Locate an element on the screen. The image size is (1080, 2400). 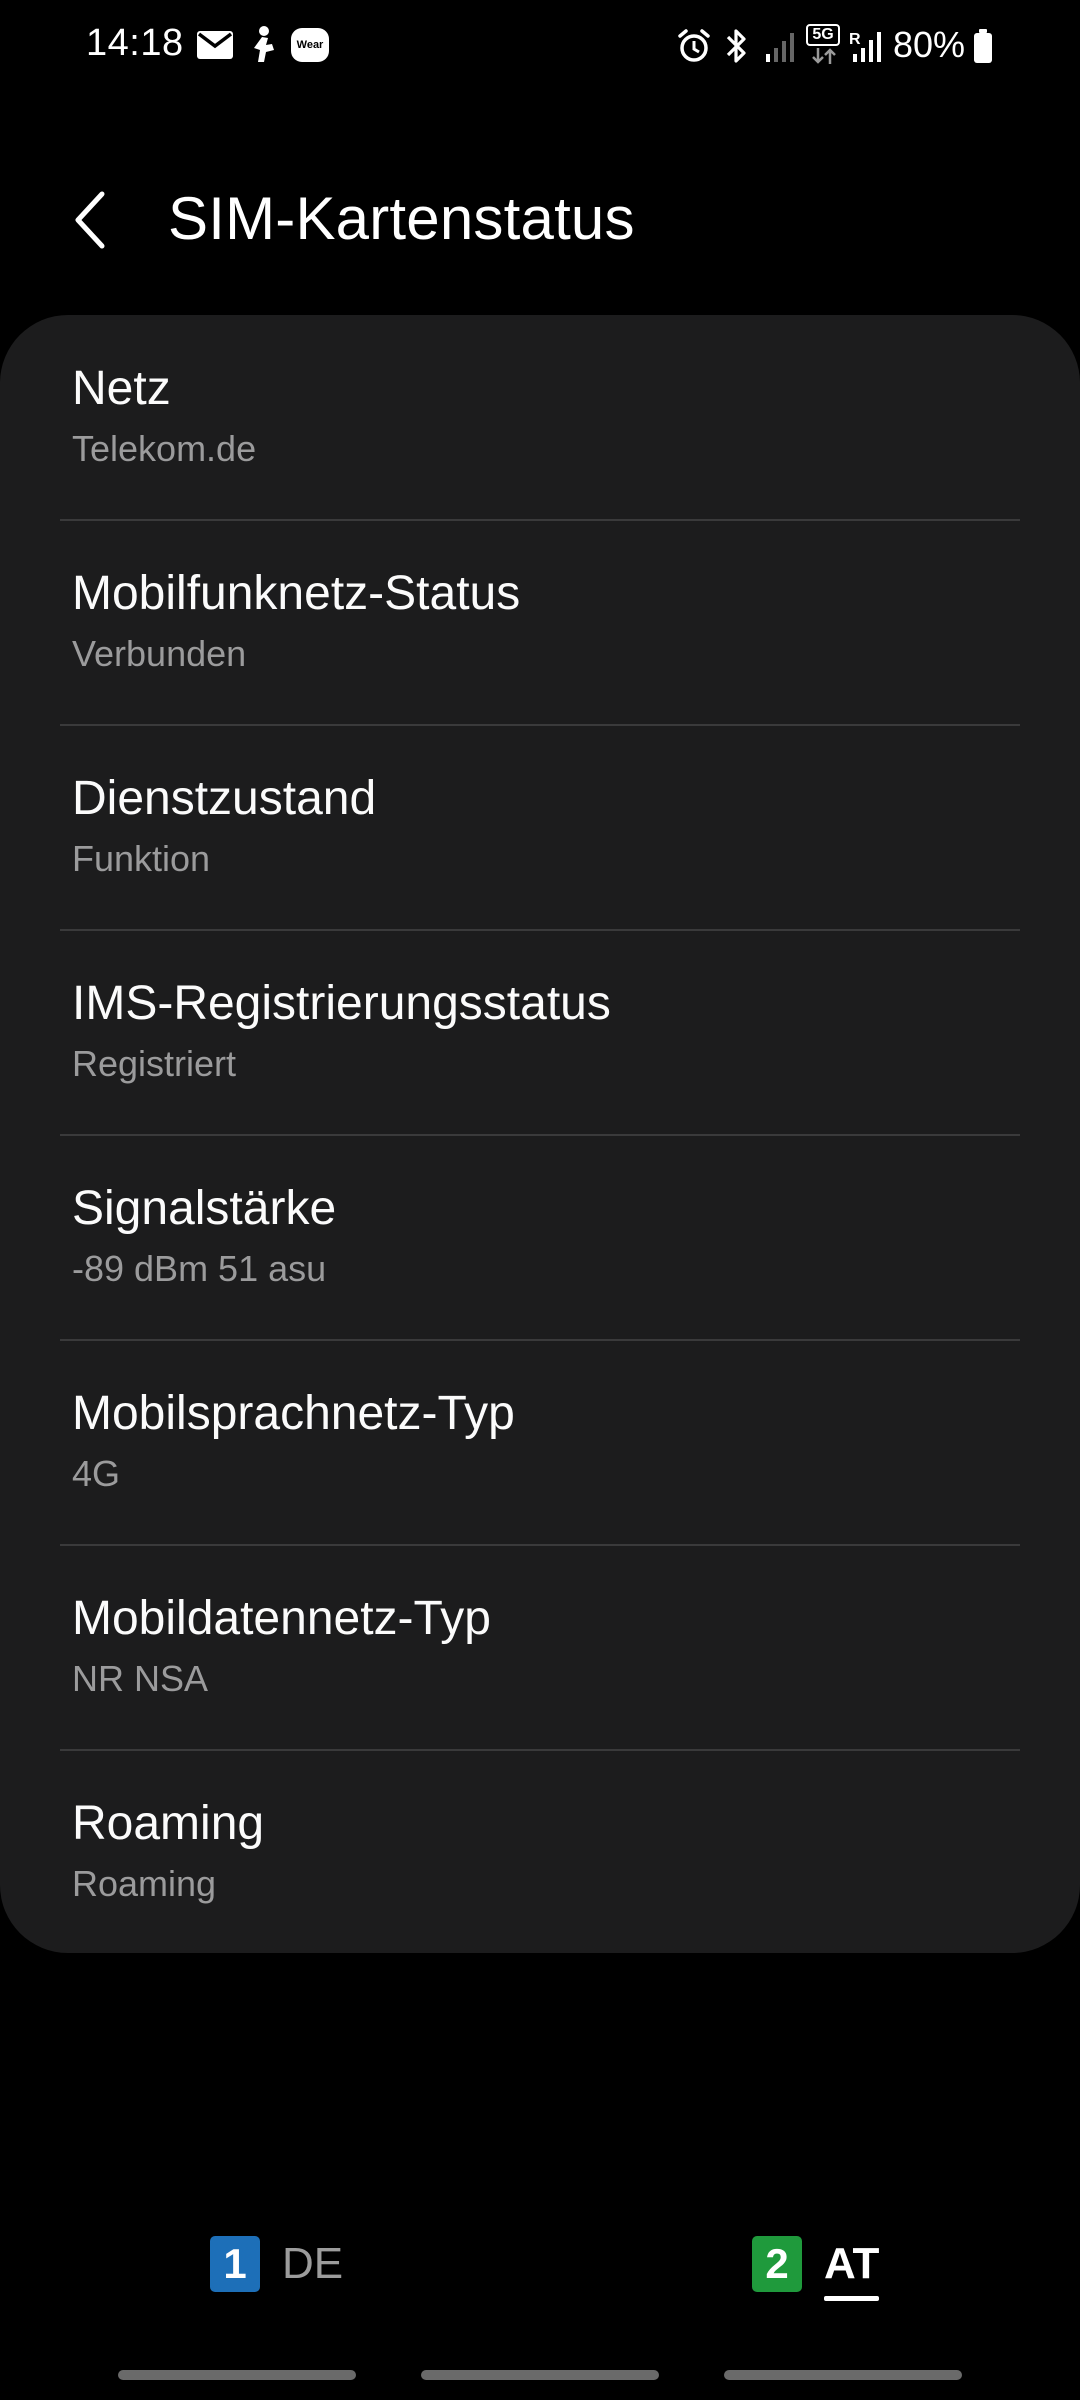
item-value: Roaming is located at coordinates (144, 1883).